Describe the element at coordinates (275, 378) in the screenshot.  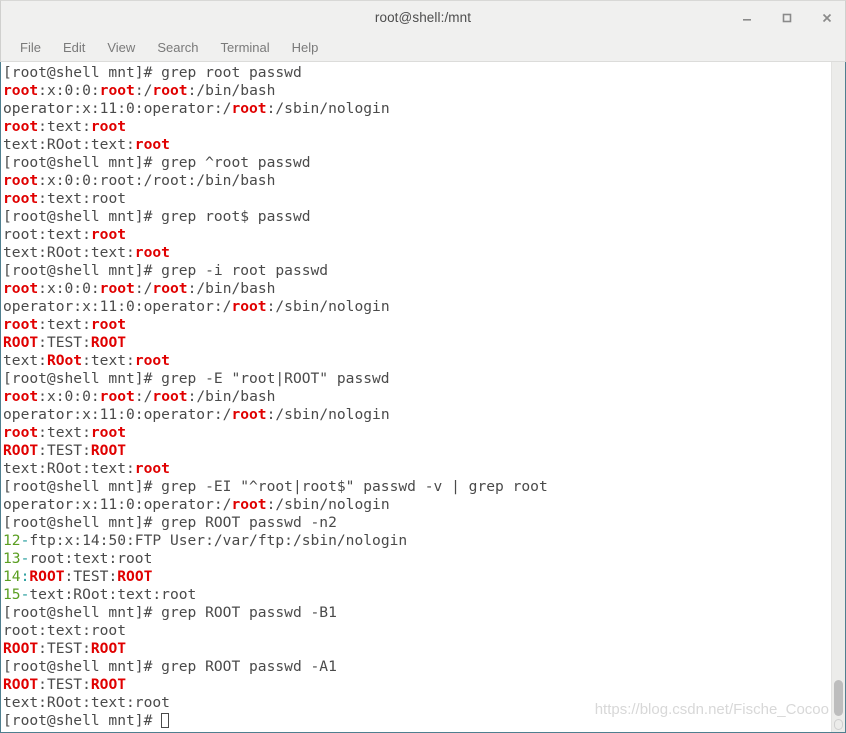
I see `shell-command: grep -E "root|ROOT" passwd` at that location.